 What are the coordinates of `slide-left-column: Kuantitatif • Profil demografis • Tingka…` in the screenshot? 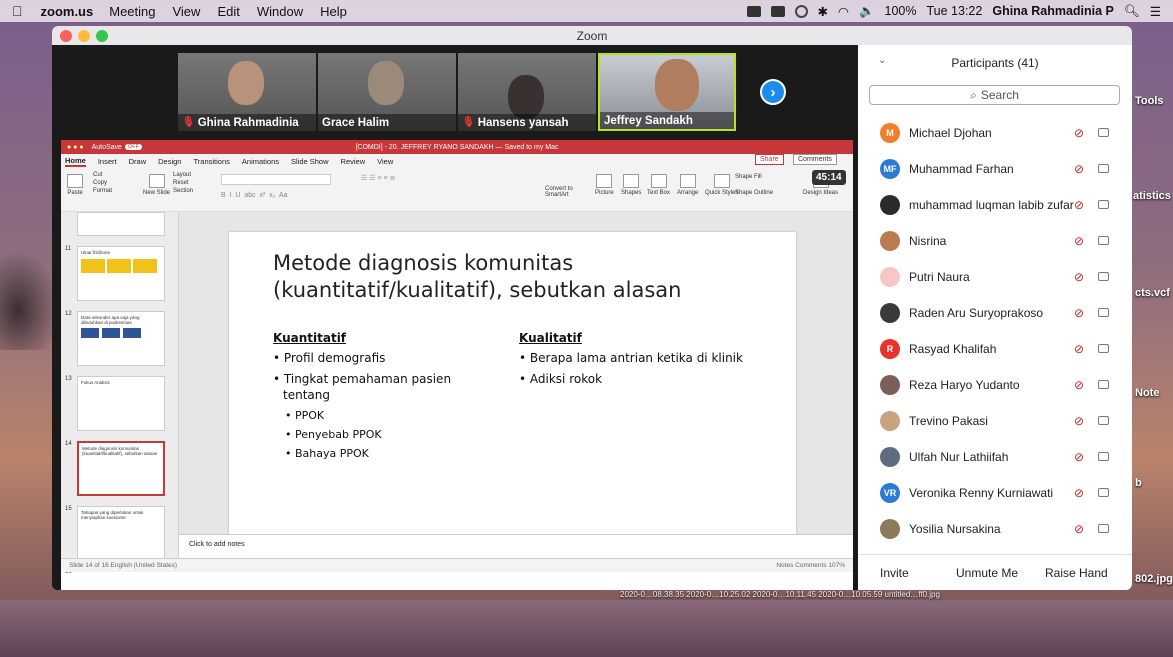 It's located at (378, 397).